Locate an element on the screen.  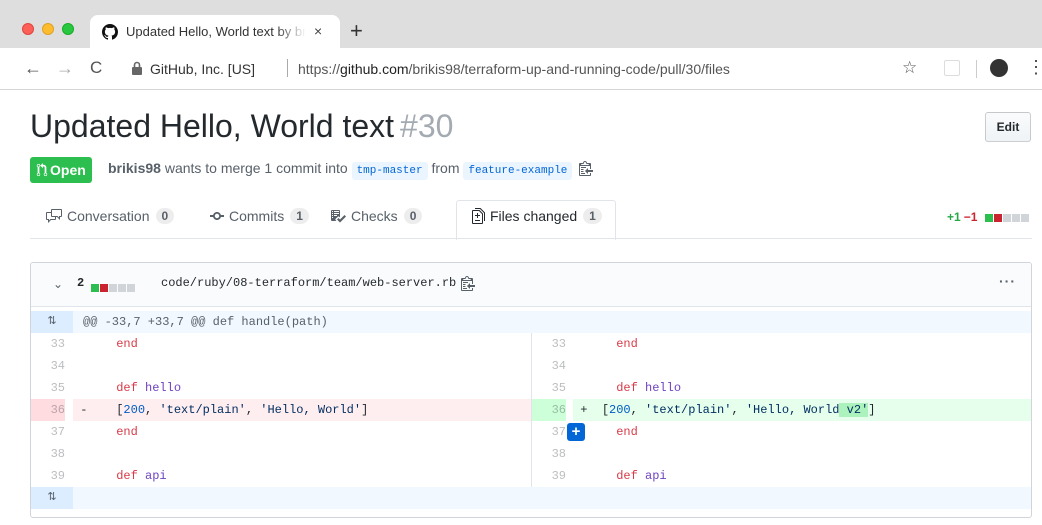
file-diff-icon is located at coordinates (478, 216).